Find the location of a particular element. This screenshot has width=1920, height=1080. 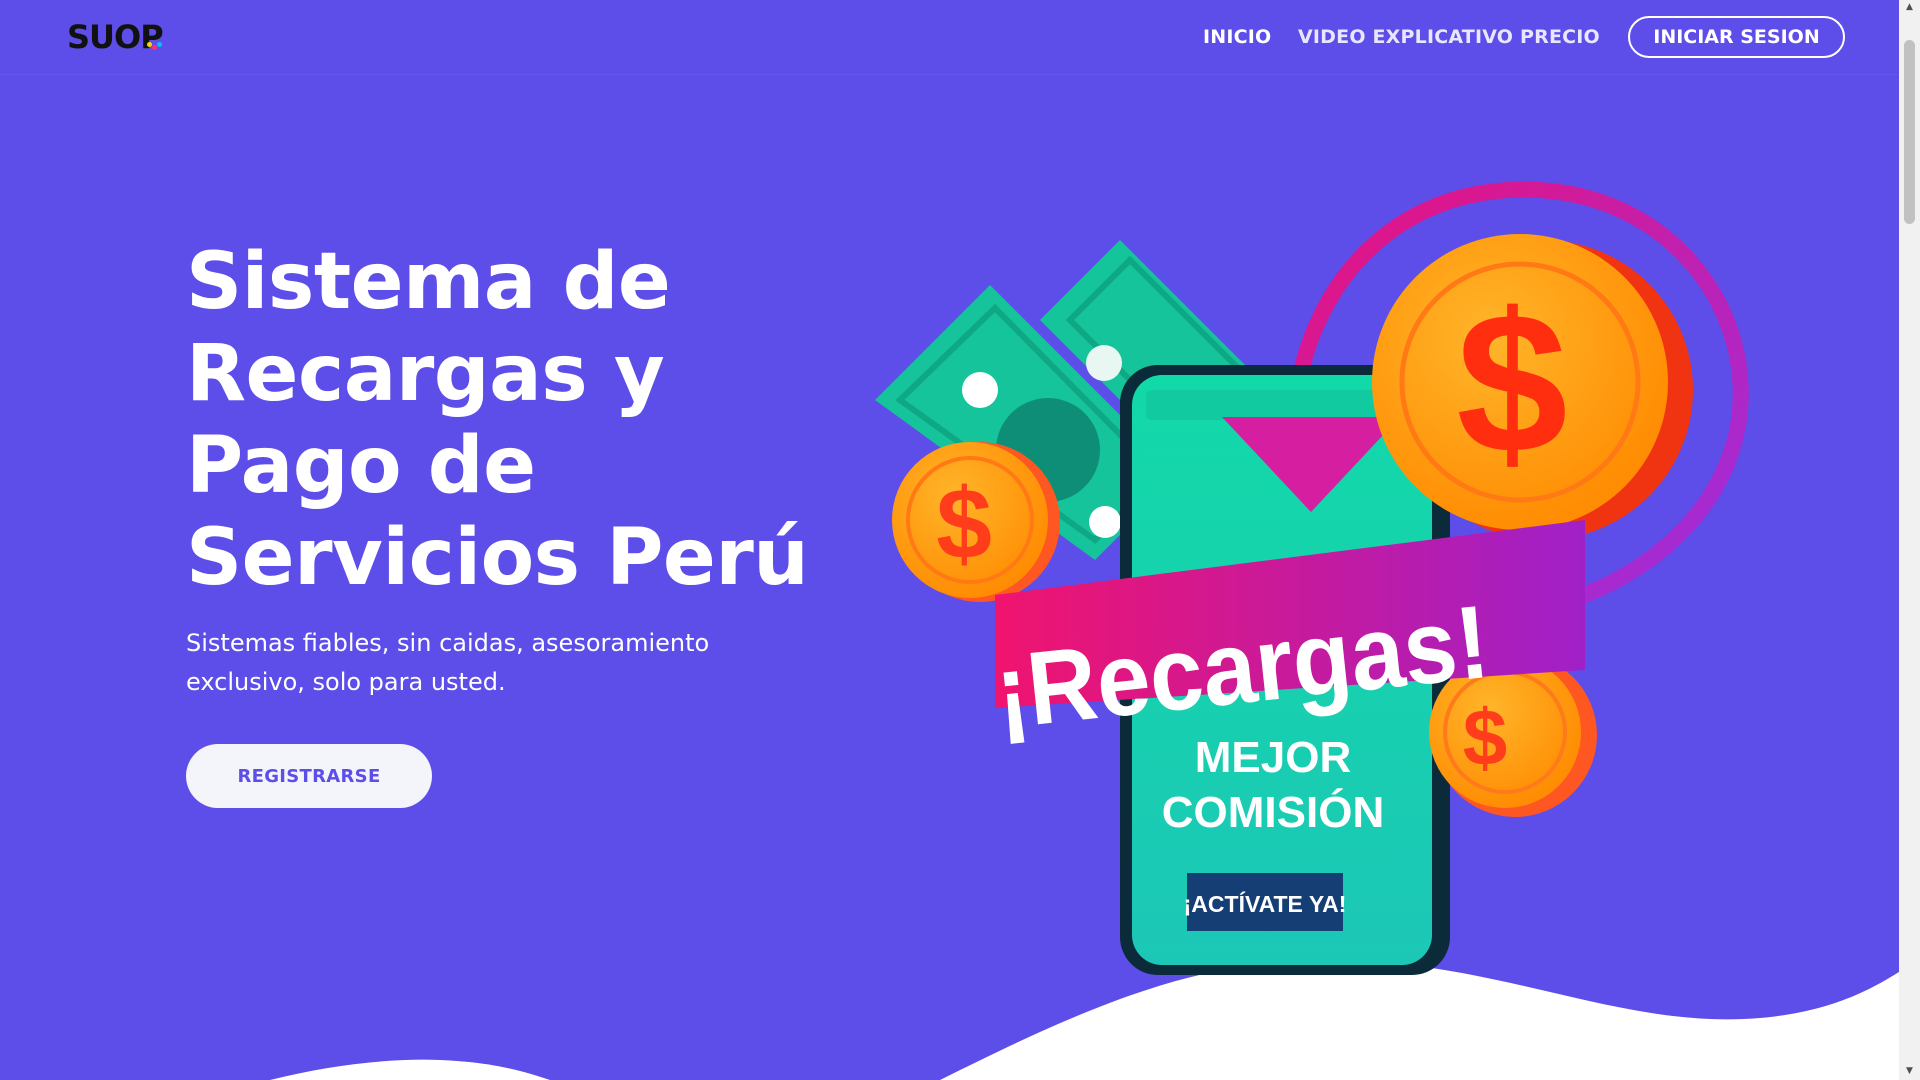

hero-title-line: Recargas y is located at coordinates (425, 374).